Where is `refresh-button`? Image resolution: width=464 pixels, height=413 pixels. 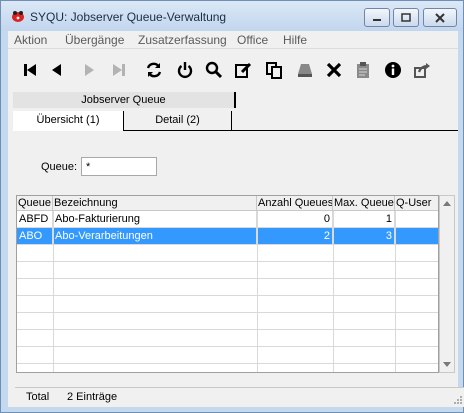
refresh-button is located at coordinates (154, 70).